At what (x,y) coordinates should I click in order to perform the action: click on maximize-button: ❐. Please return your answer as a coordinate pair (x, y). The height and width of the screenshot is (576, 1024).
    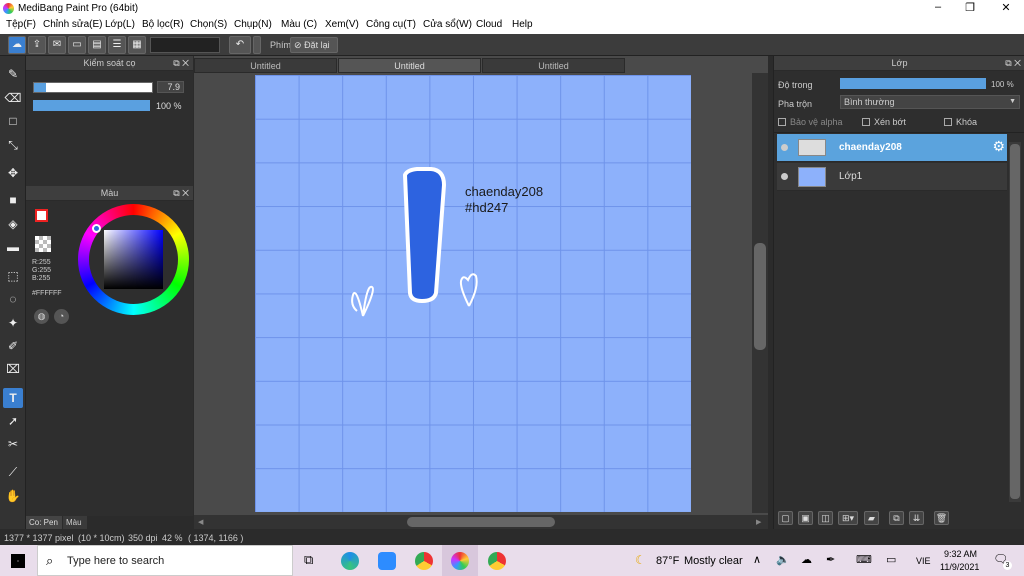
    Looking at the image, I should click on (970, 7).